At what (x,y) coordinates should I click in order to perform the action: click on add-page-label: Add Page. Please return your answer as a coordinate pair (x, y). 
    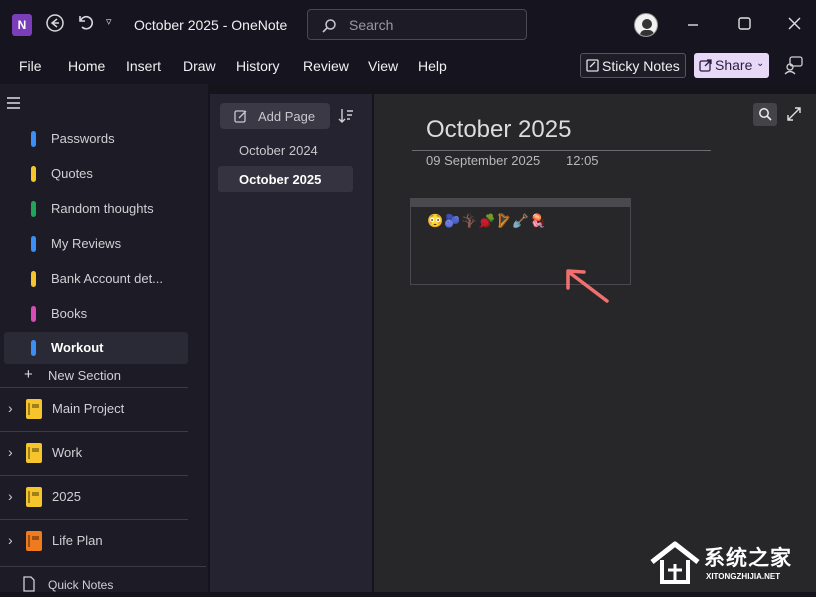
    Looking at the image, I should click on (287, 116).